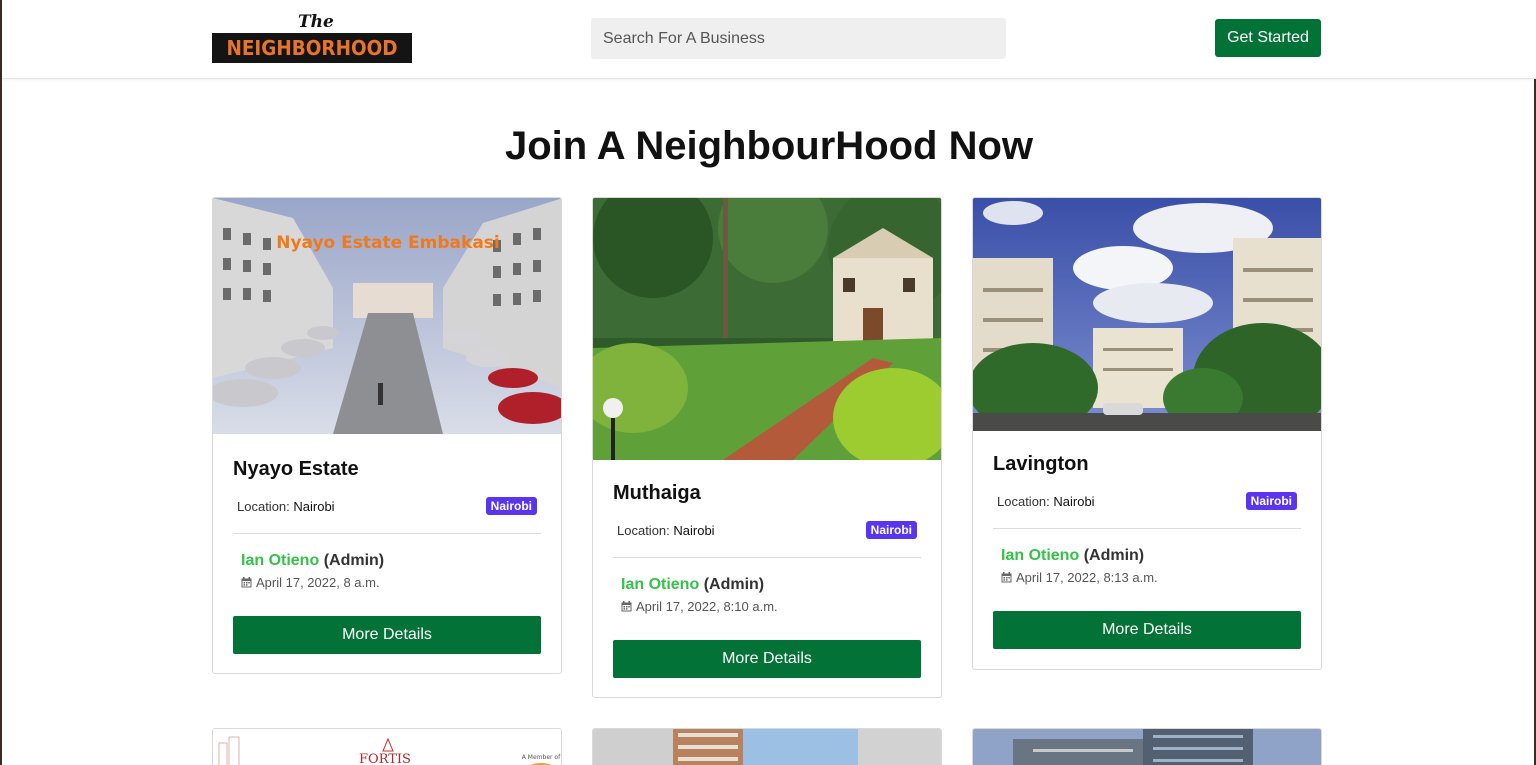 This screenshot has height=765, width=1536. I want to click on neighbourhood-card-partial-1: FORTIS A Member of, so click(387, 746).